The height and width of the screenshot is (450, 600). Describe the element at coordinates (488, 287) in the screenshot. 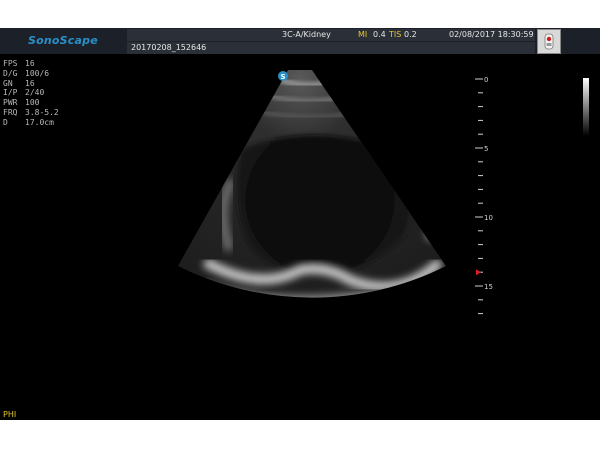

I see `depth-label: 15` at that location.